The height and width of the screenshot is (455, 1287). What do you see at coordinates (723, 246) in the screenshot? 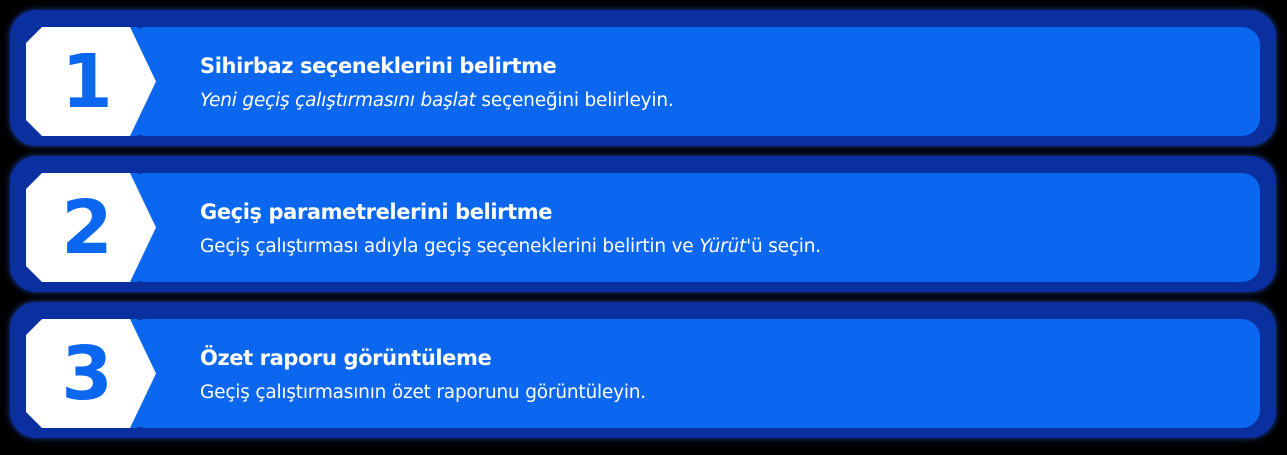
I see `step-description-italic: Yürüt` at bounding box center [723, 246].